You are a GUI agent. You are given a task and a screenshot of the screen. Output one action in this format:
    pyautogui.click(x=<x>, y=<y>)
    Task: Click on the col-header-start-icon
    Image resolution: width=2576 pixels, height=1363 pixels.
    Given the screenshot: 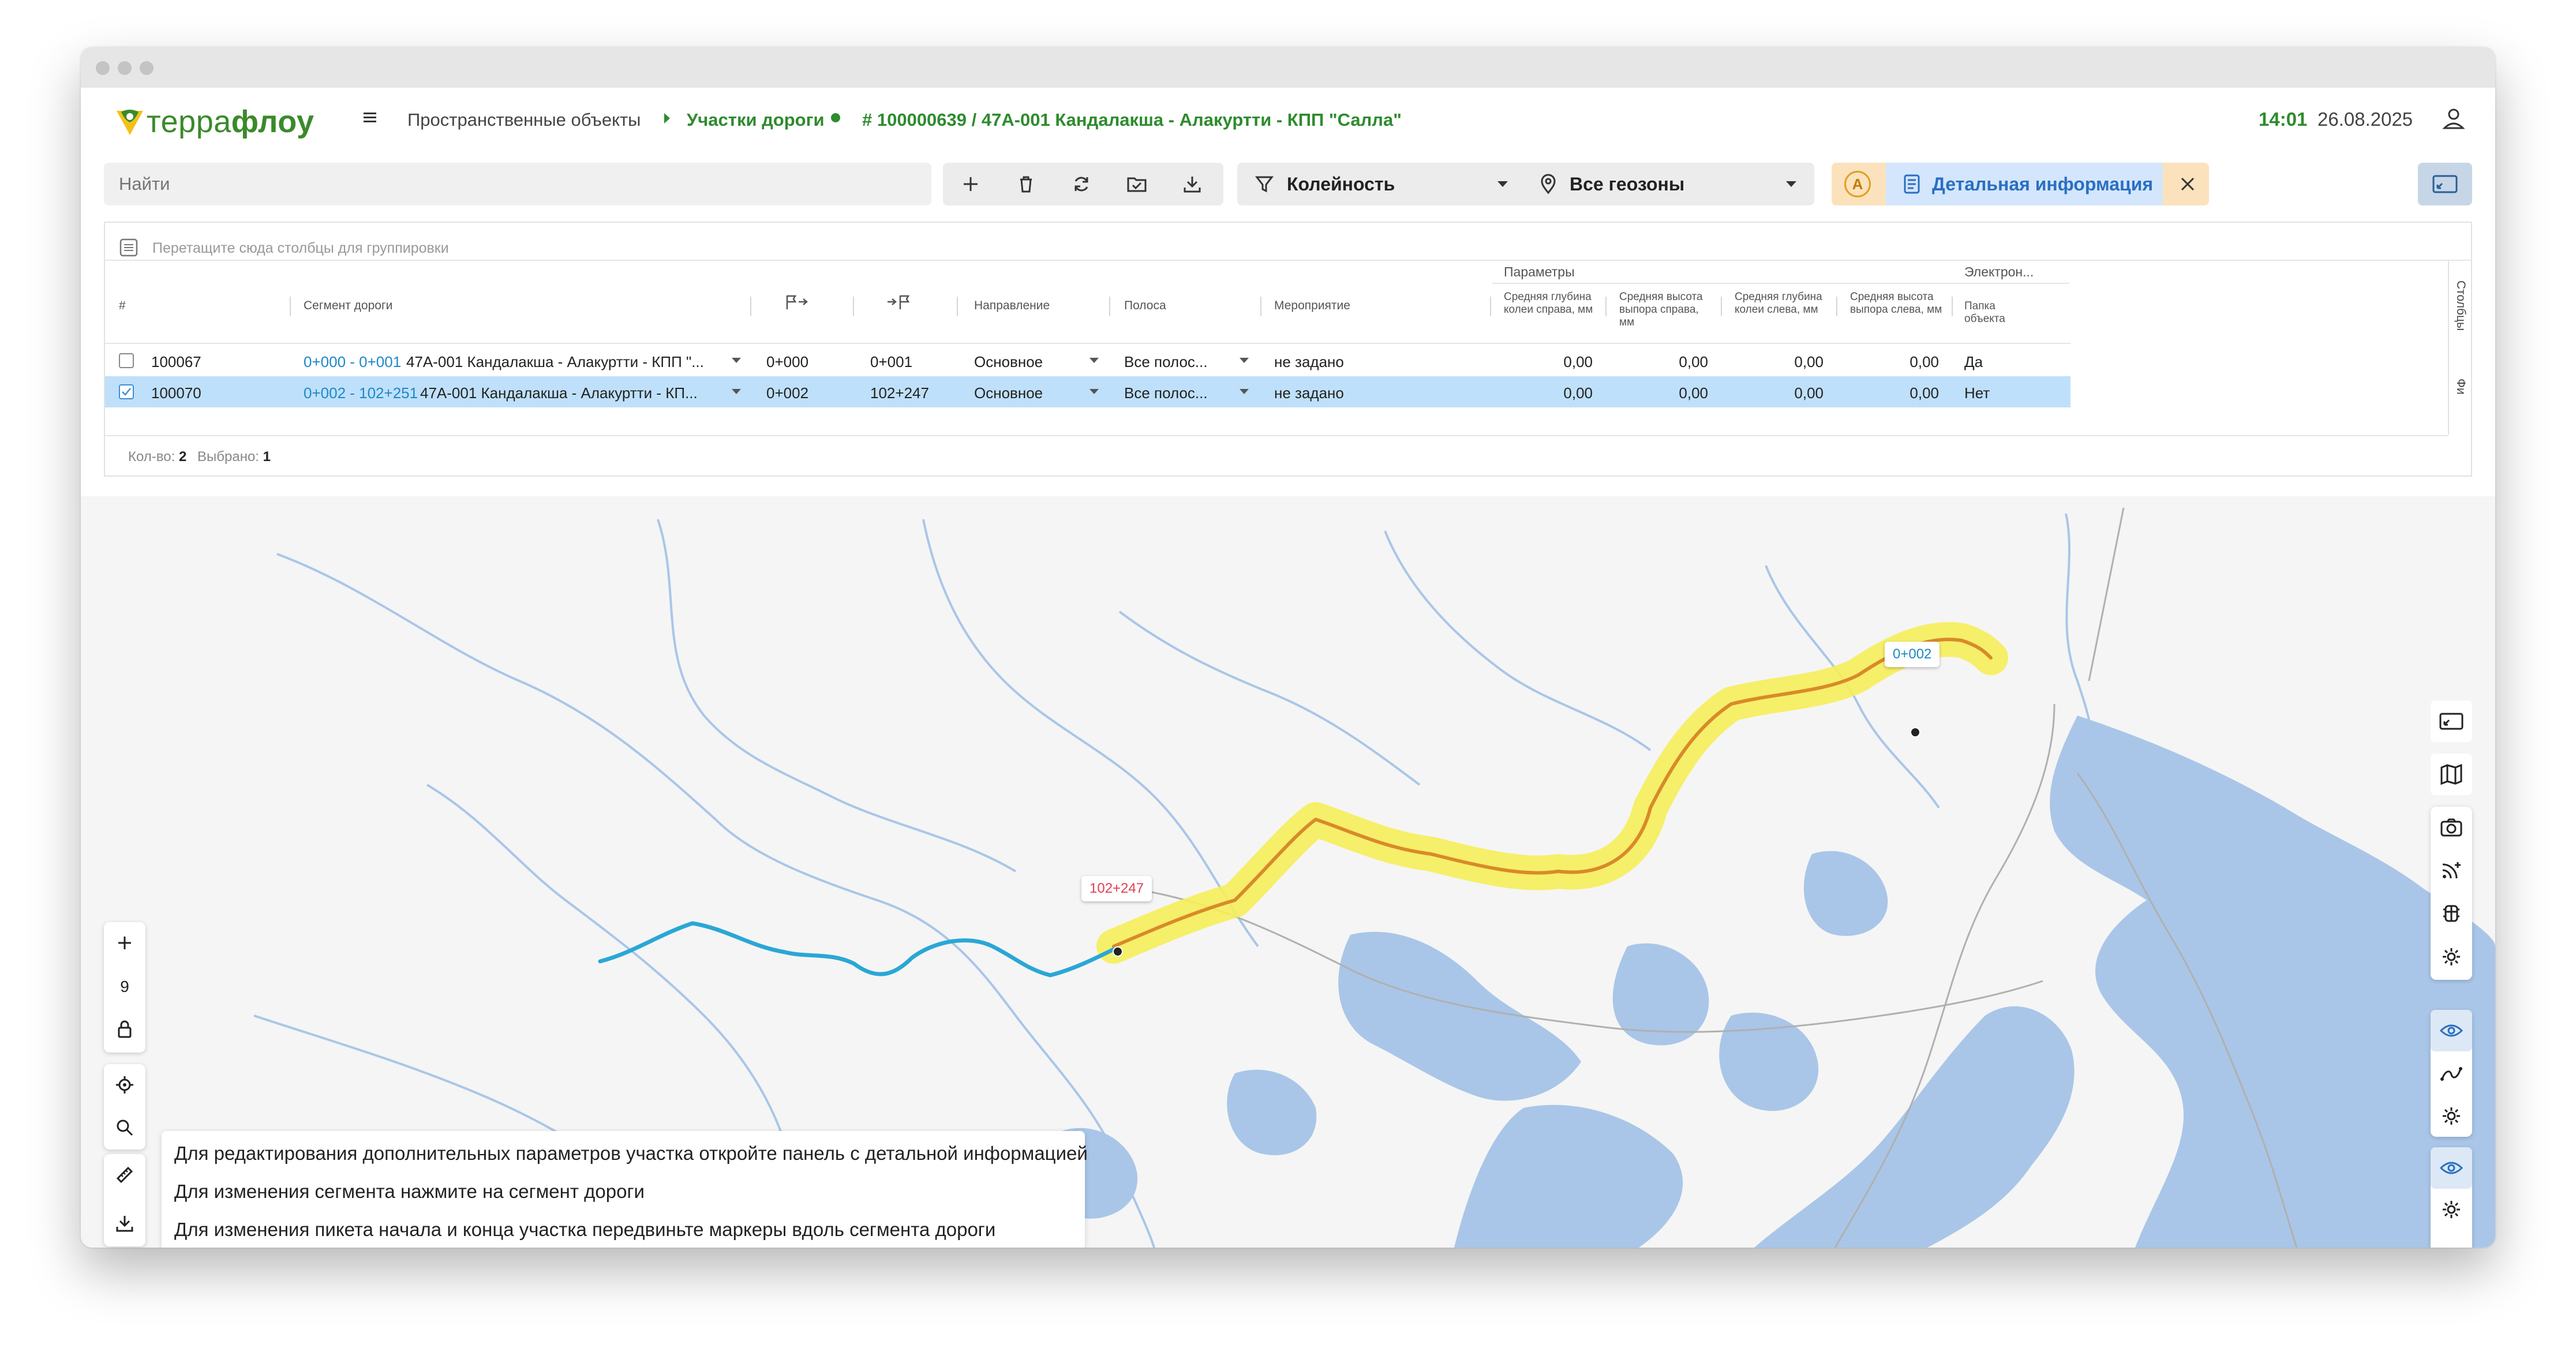 What is the action you would take?
    pyautogui.click(x=797, y=303)
    